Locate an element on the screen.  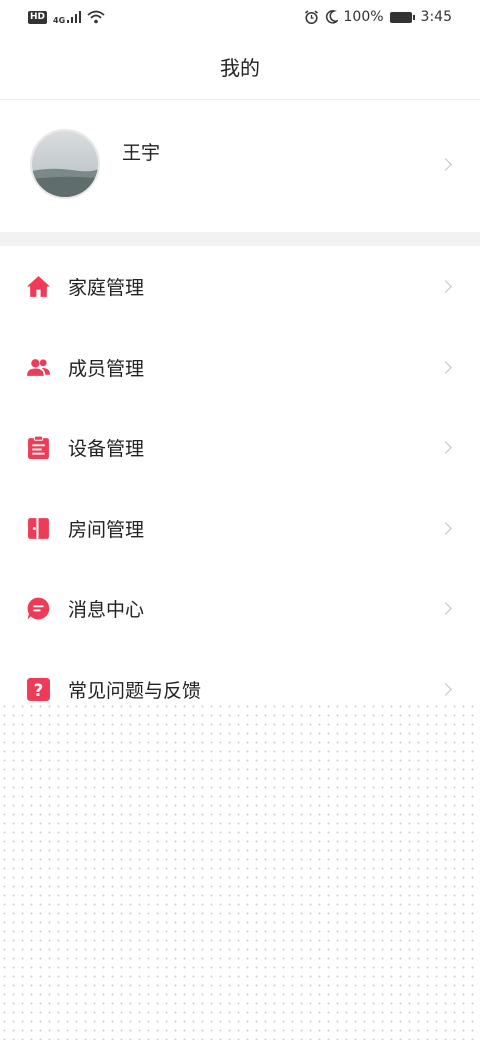
avatar is located at coordinates (65, 164).